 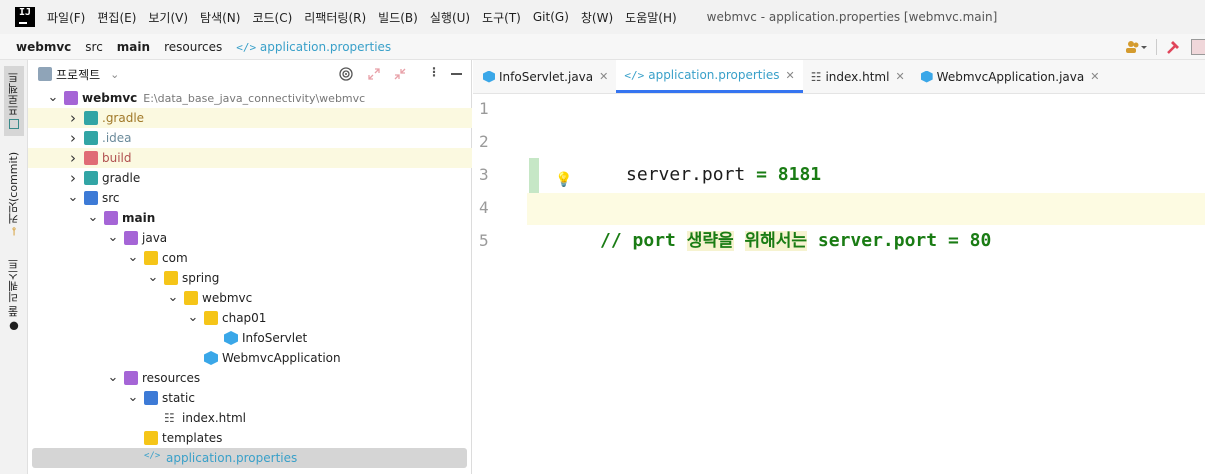 What do you see at coordinates (14, 101) in the screenshot?
I see `tab-project: 프로젝트` at bounding box center [14, 101].